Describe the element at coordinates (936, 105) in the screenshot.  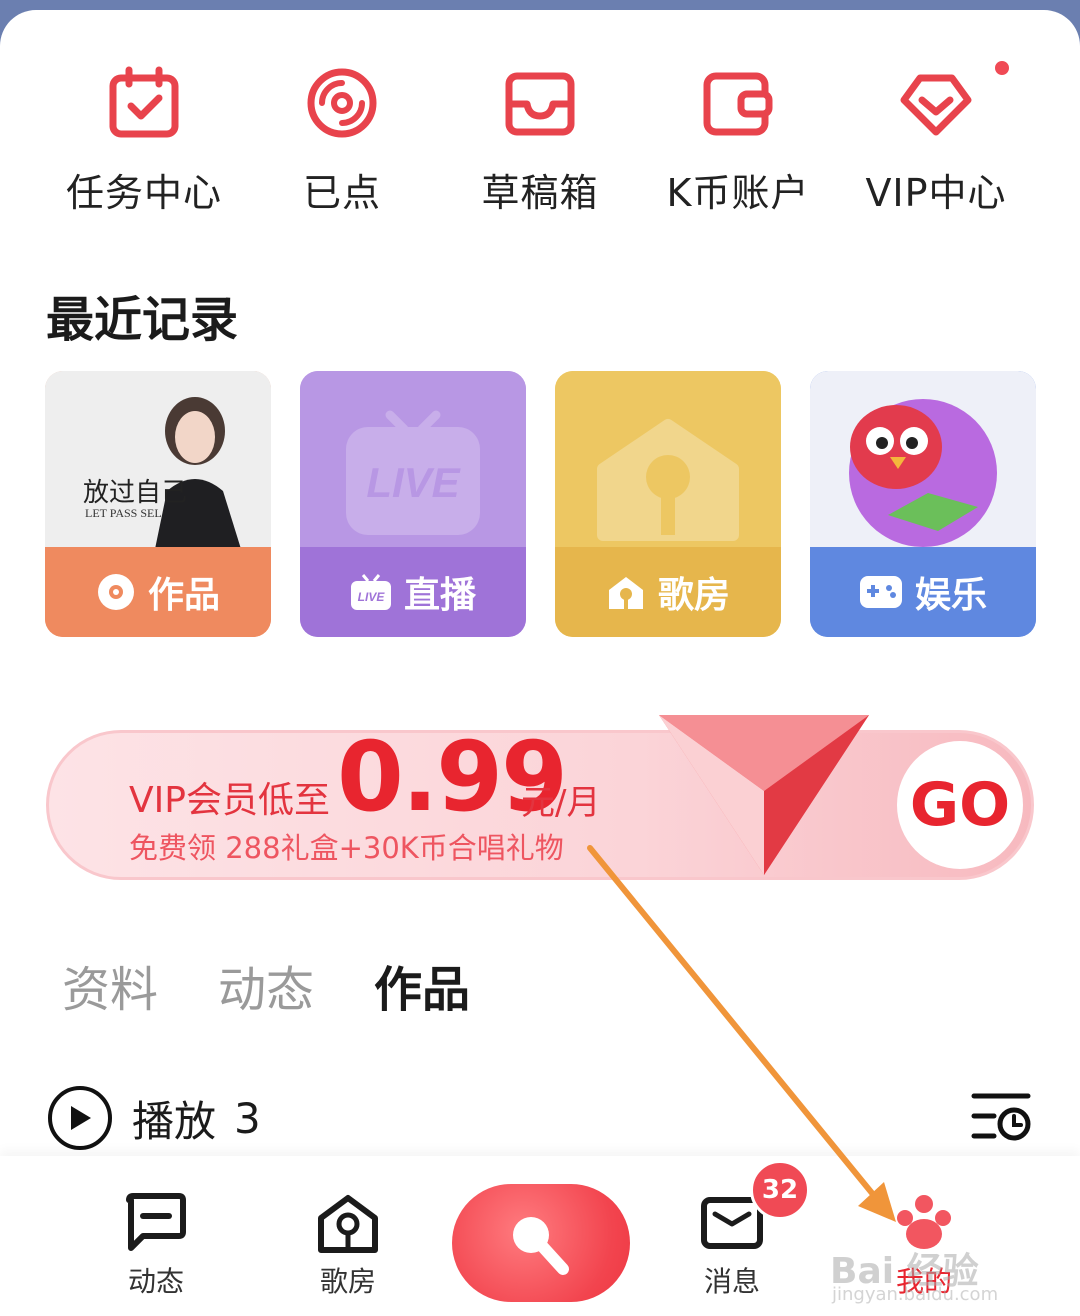
I see `vip-diamond-icon` at that location.